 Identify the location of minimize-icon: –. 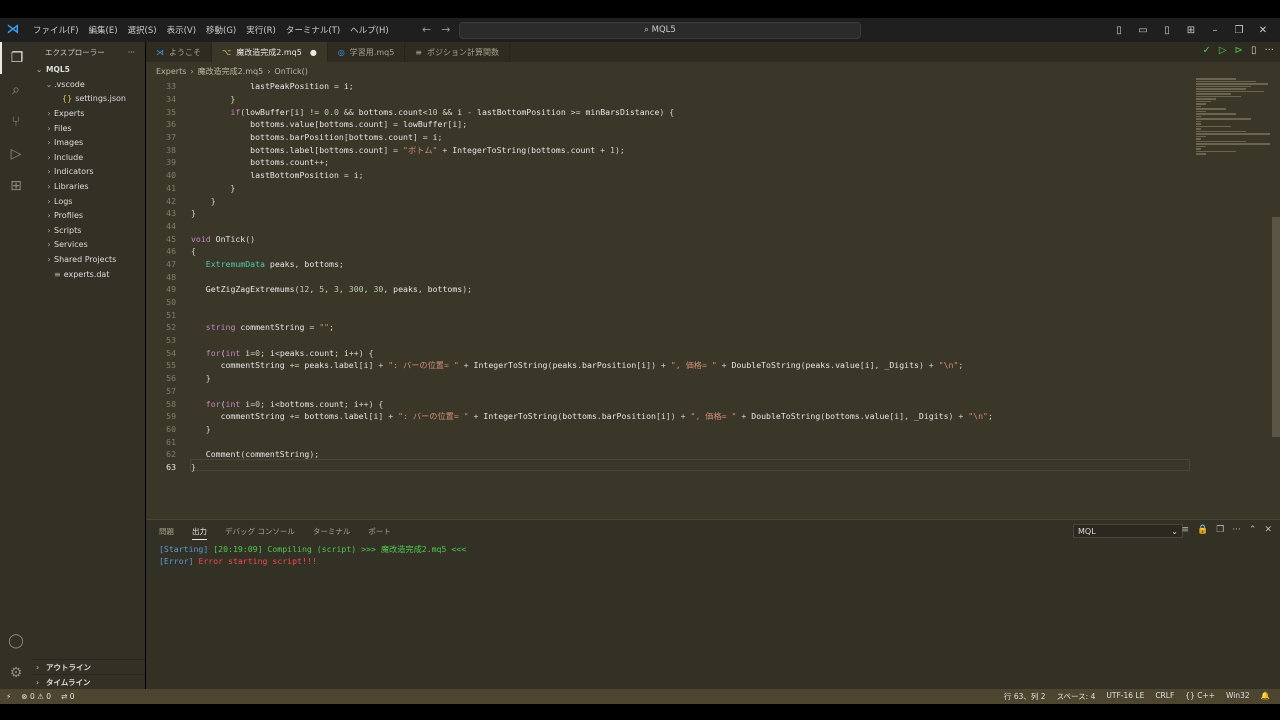
(1215, 30).